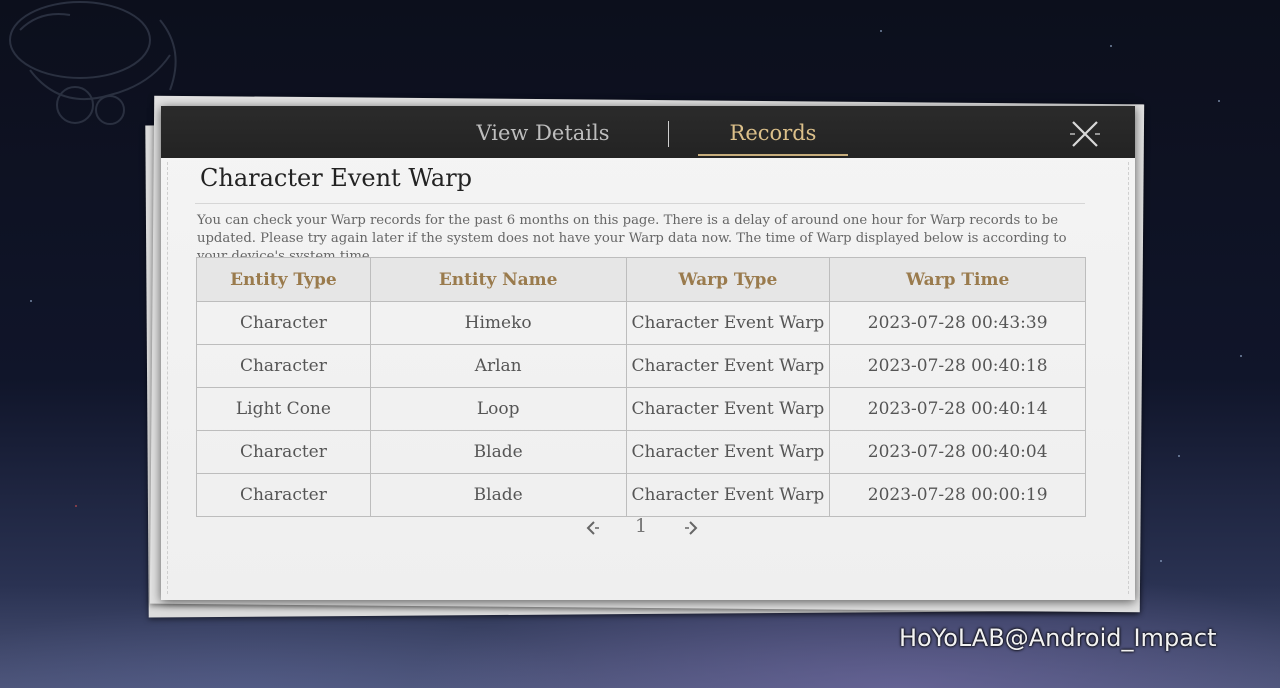 Image resolution: width=1280 pixels, height=688 pixels. What do you see at coordinates (648, 132) in the screenshot?
I see `tab-bar: View Details Records` at bounding box center [648, 132].